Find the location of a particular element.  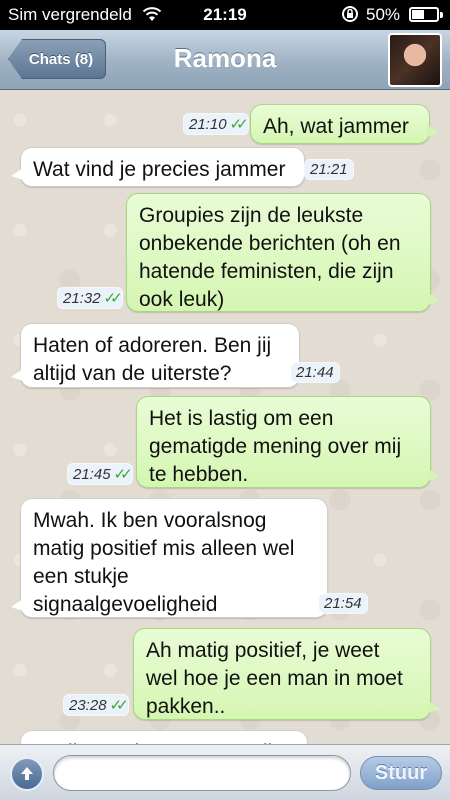

message-text: Wat vind je precies jammer is located at coordinates (159, 169).